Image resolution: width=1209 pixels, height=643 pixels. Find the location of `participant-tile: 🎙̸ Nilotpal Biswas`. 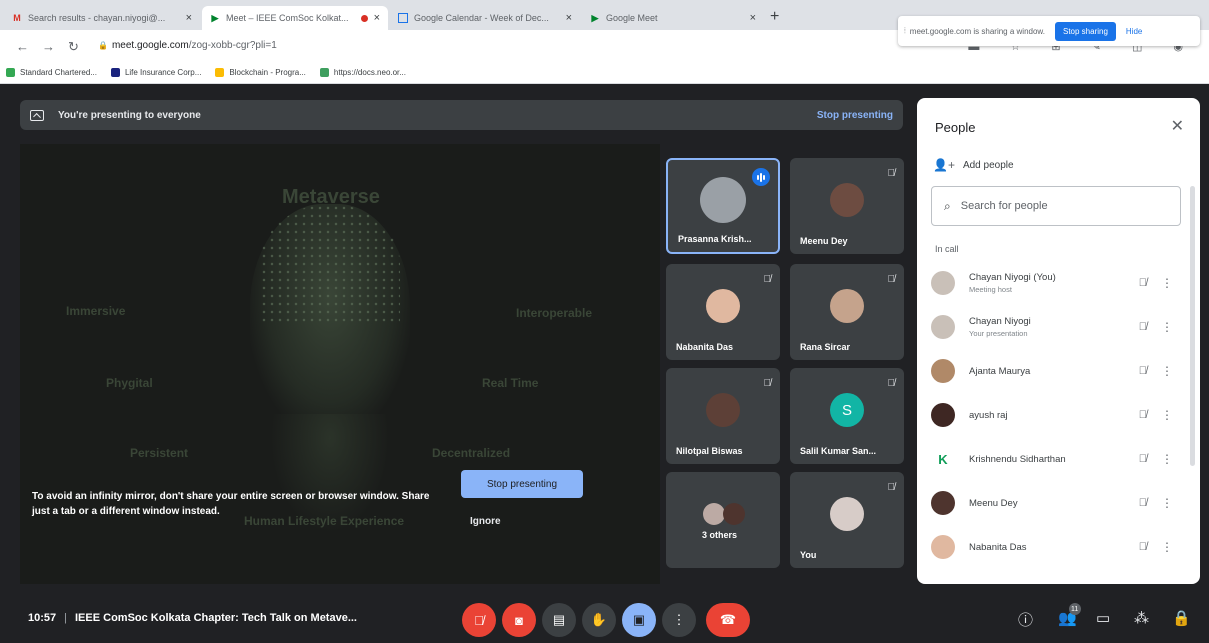

participant-tile: 🎙̸ Nilotpal Biswas is located at coordinates (723, 416).